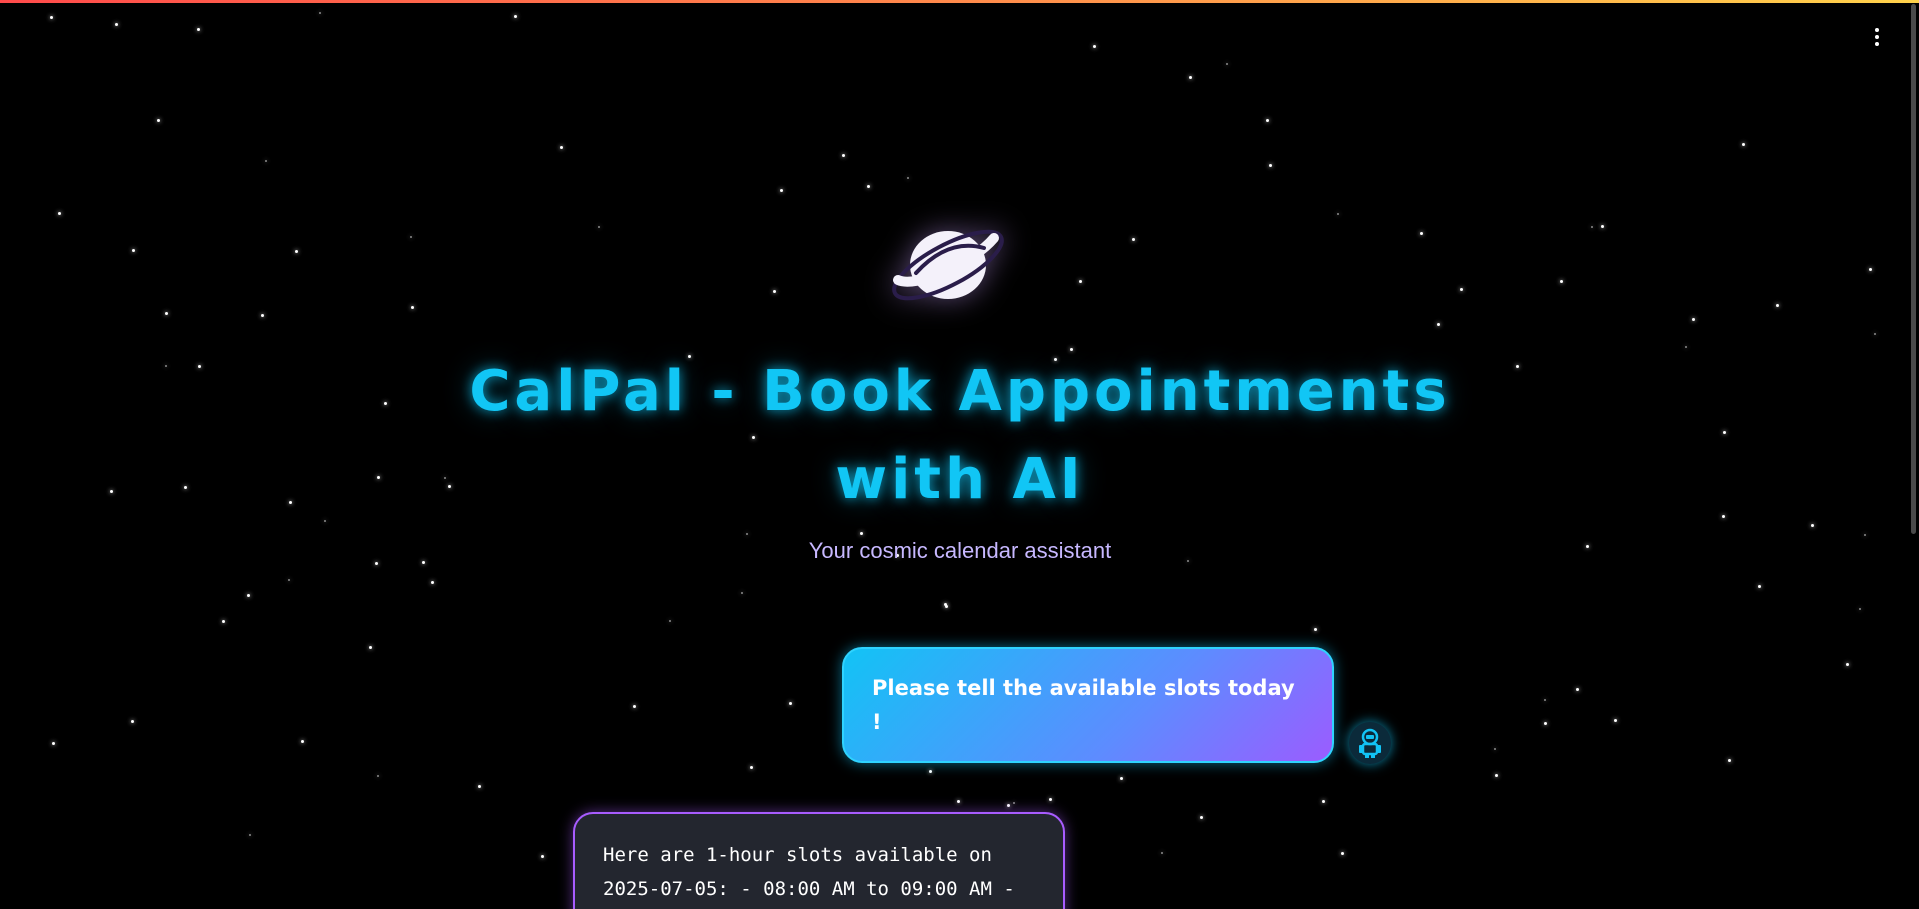  Describe the element at coordinates (948, 265) in the screenshot. I see `ringed-planet-icon` at that location.